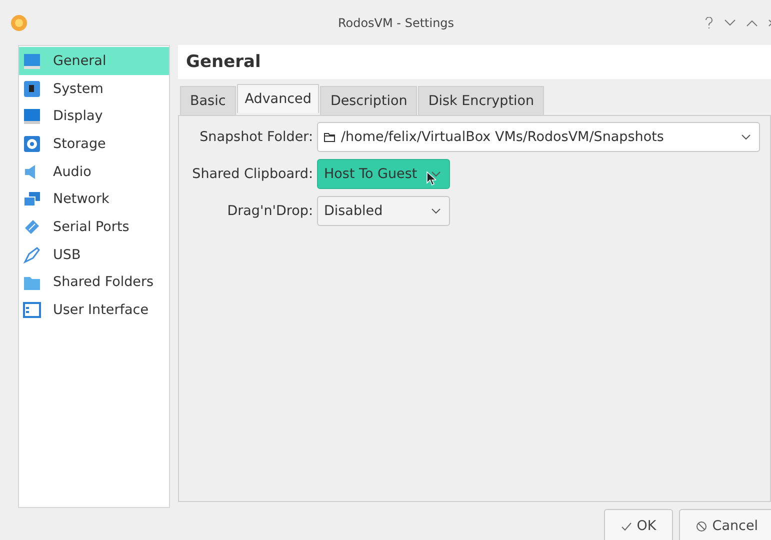  I want to click on dropdown: Disabled, so click(383, 211).